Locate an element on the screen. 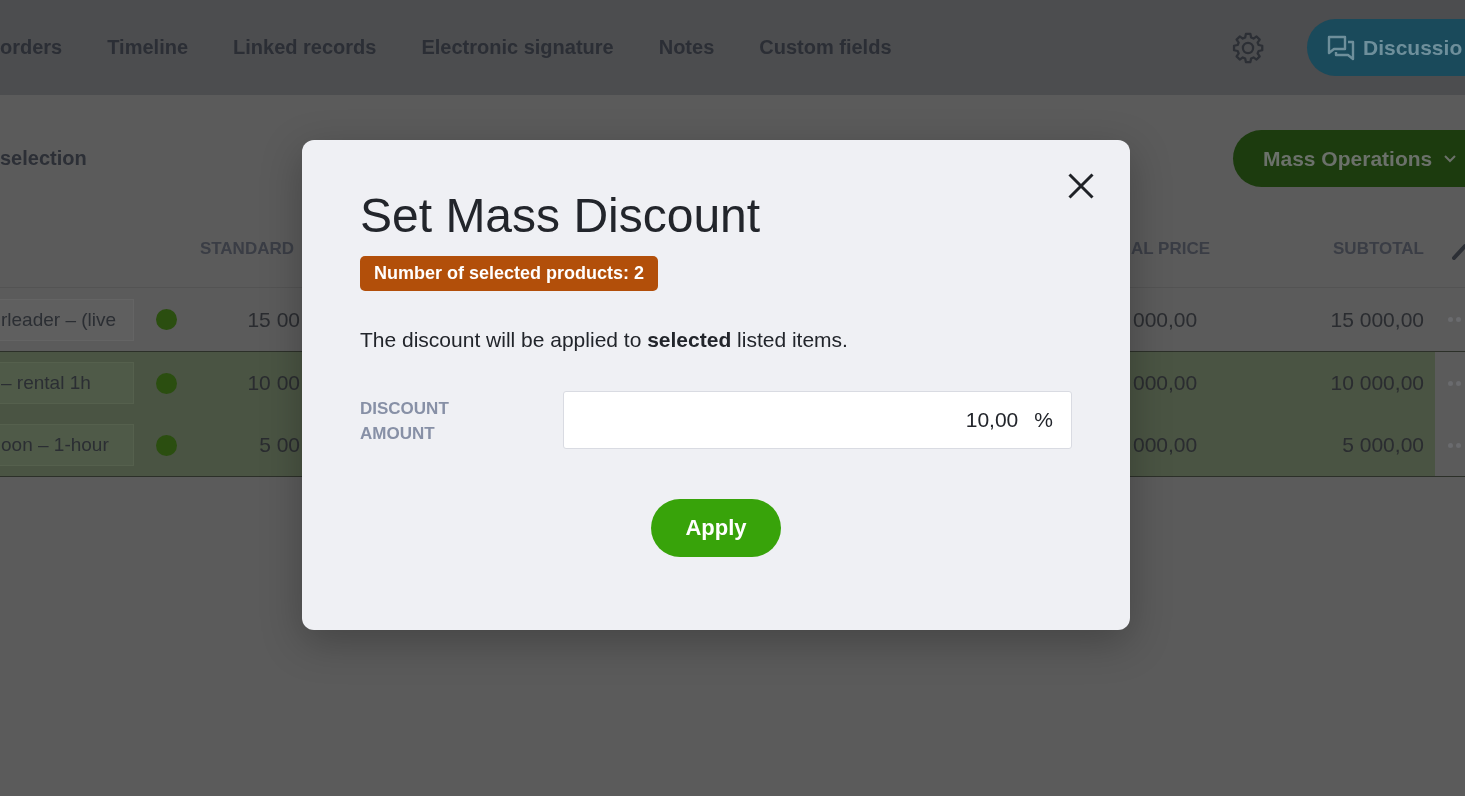 The image size is (1465, 796). close-button is located at coordinates (1081, 186).